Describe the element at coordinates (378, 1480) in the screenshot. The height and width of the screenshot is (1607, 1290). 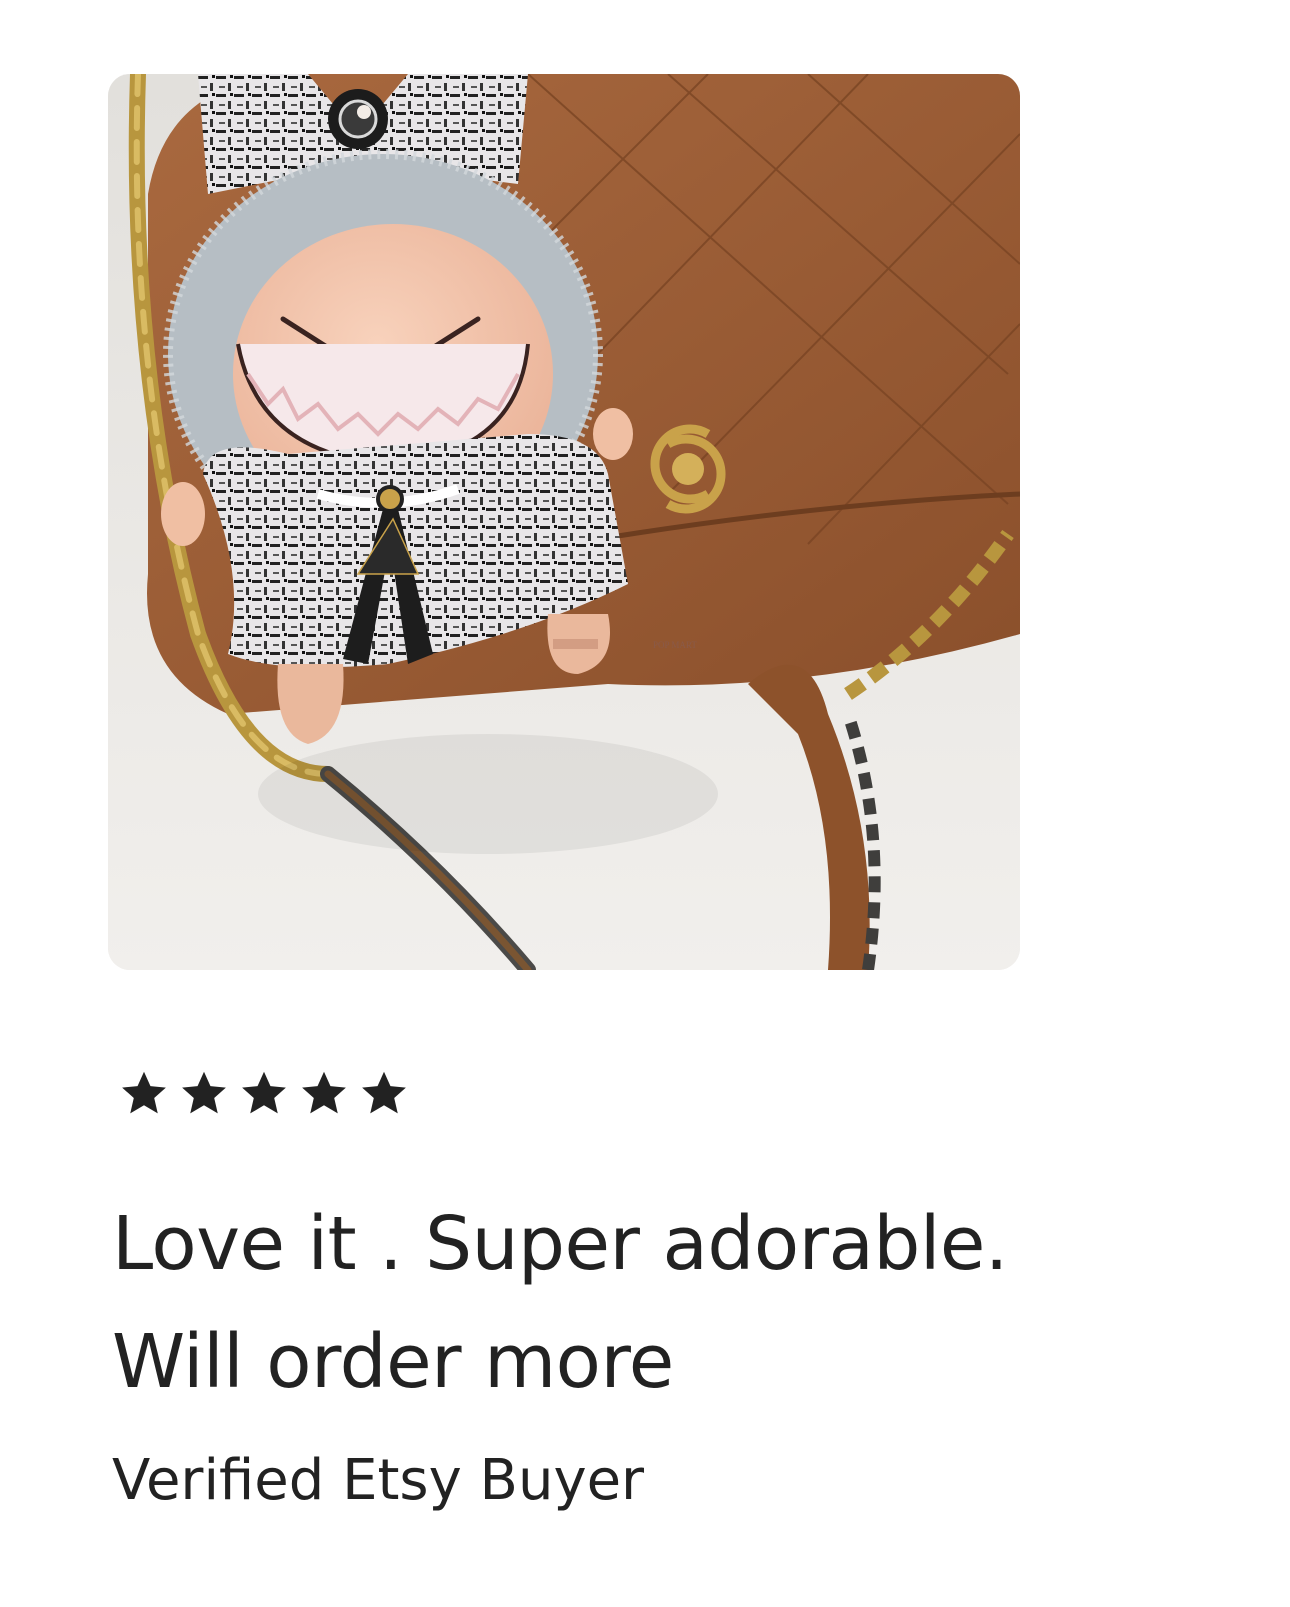
I see `reviewer-name: Verified Etsy Buyer` at that location.